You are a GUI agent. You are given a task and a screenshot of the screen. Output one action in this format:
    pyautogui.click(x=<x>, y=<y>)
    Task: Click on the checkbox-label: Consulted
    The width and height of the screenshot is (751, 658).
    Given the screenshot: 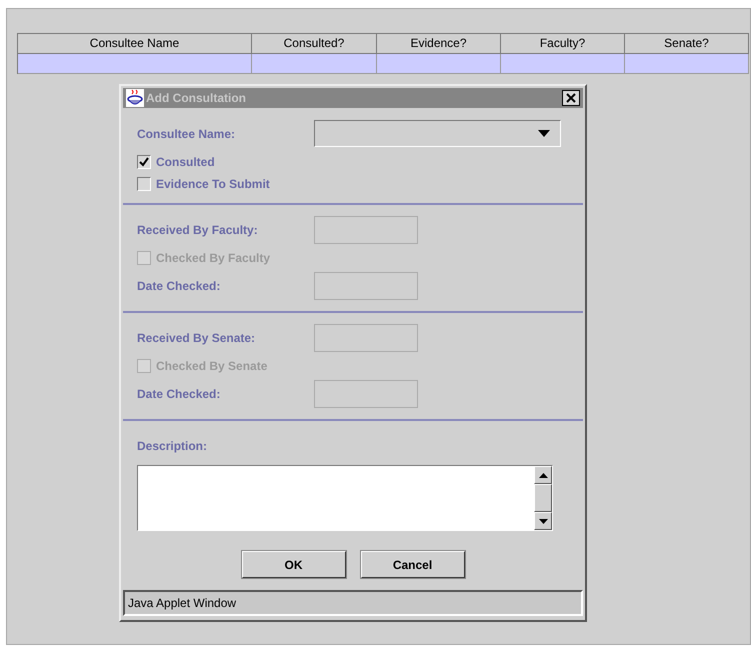 What is the action you would take?
    pyautogui.click(x=185, y=162)
    